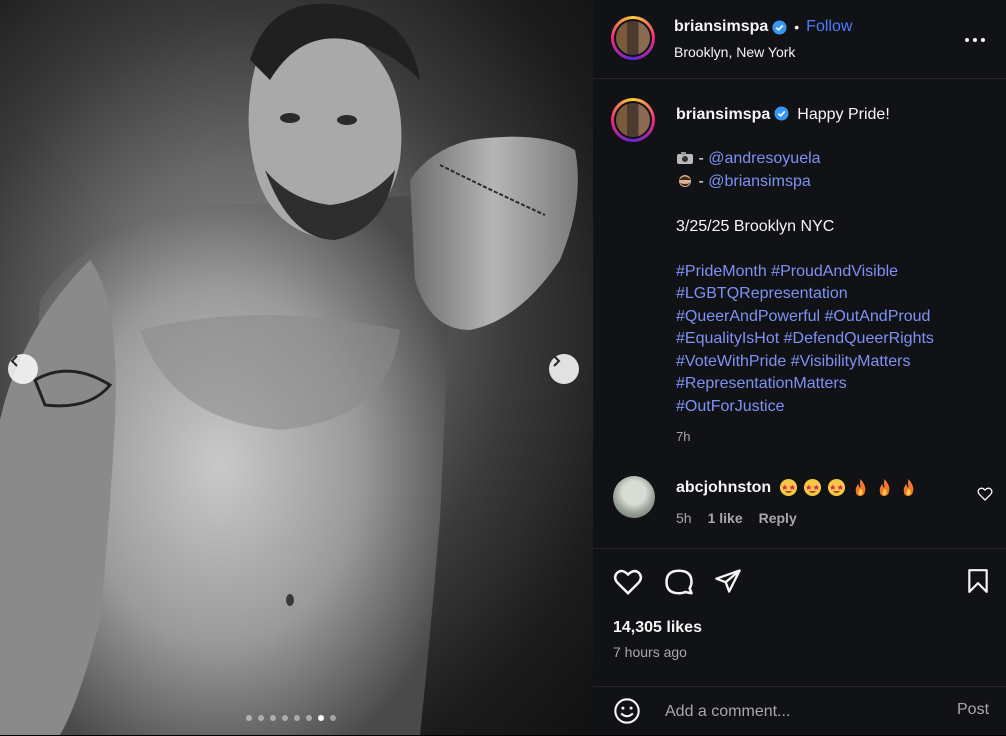 This screenshot has height=736, width=1006. Describe the element at coordinates (836, 384) in the screenshot. I see `hashtag-line: #RepresentationMatters` at that location.